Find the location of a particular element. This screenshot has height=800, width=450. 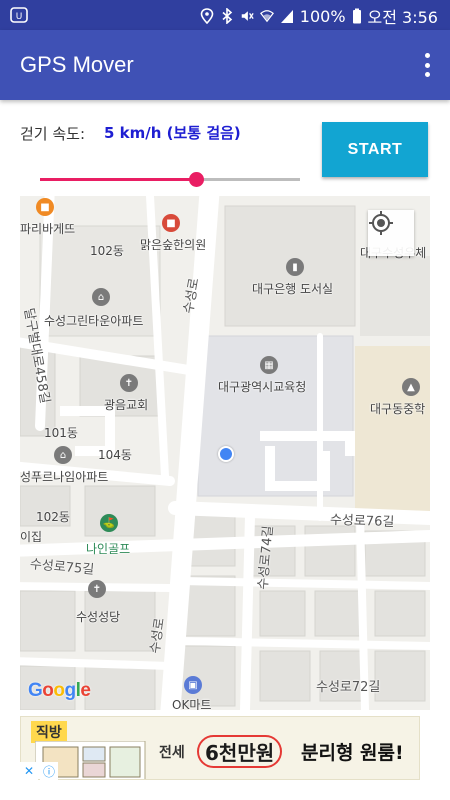

my-location-button is located at coordinates (391, 233).